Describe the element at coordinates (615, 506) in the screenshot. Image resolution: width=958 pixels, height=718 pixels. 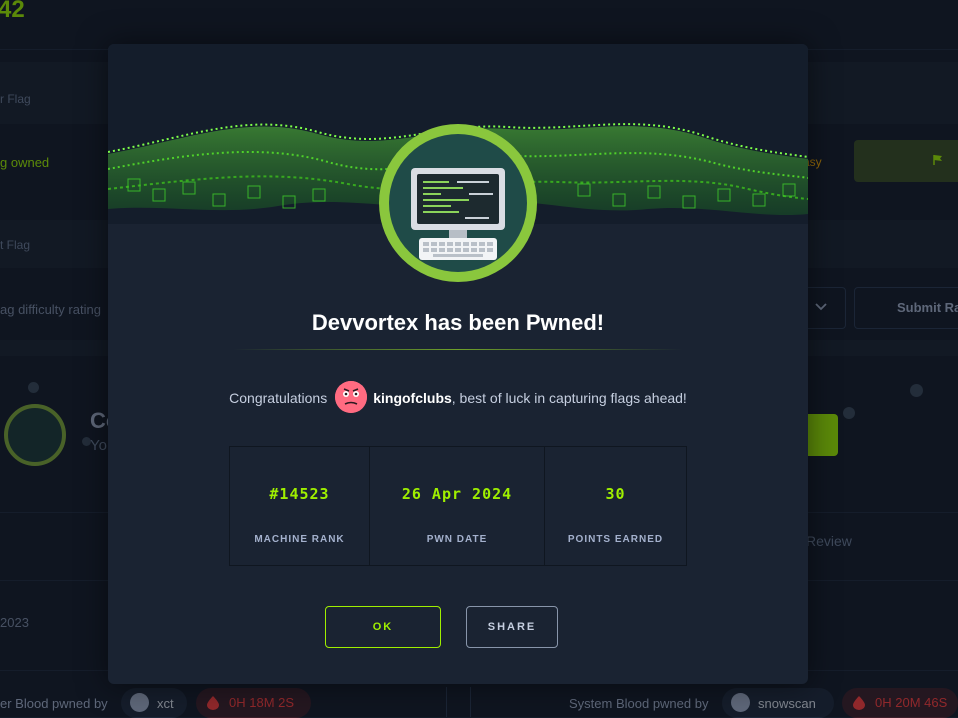
I see `stat-points-earned: 30 POINTS EARNED` at that location.